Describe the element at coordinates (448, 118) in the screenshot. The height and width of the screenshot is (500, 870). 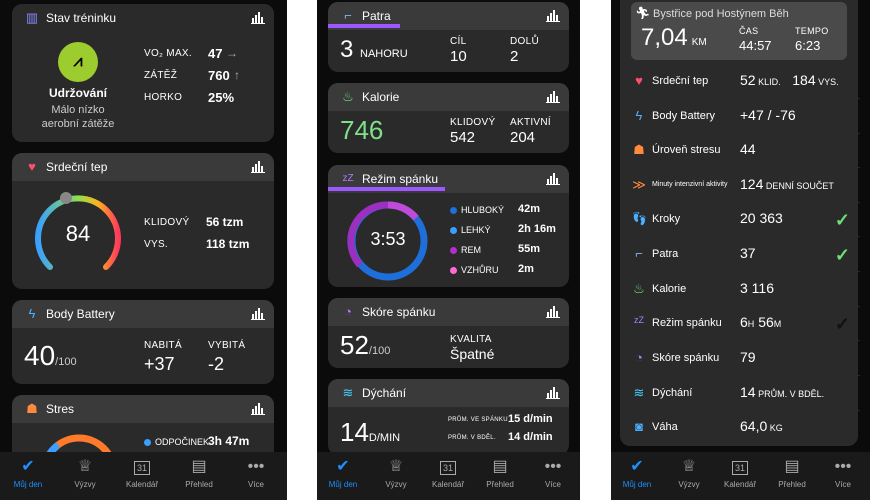
I see `calories-card: ♨ Kalorie 746 KLIDOVÝ 542 AKTIVNÍ 204` at that location.